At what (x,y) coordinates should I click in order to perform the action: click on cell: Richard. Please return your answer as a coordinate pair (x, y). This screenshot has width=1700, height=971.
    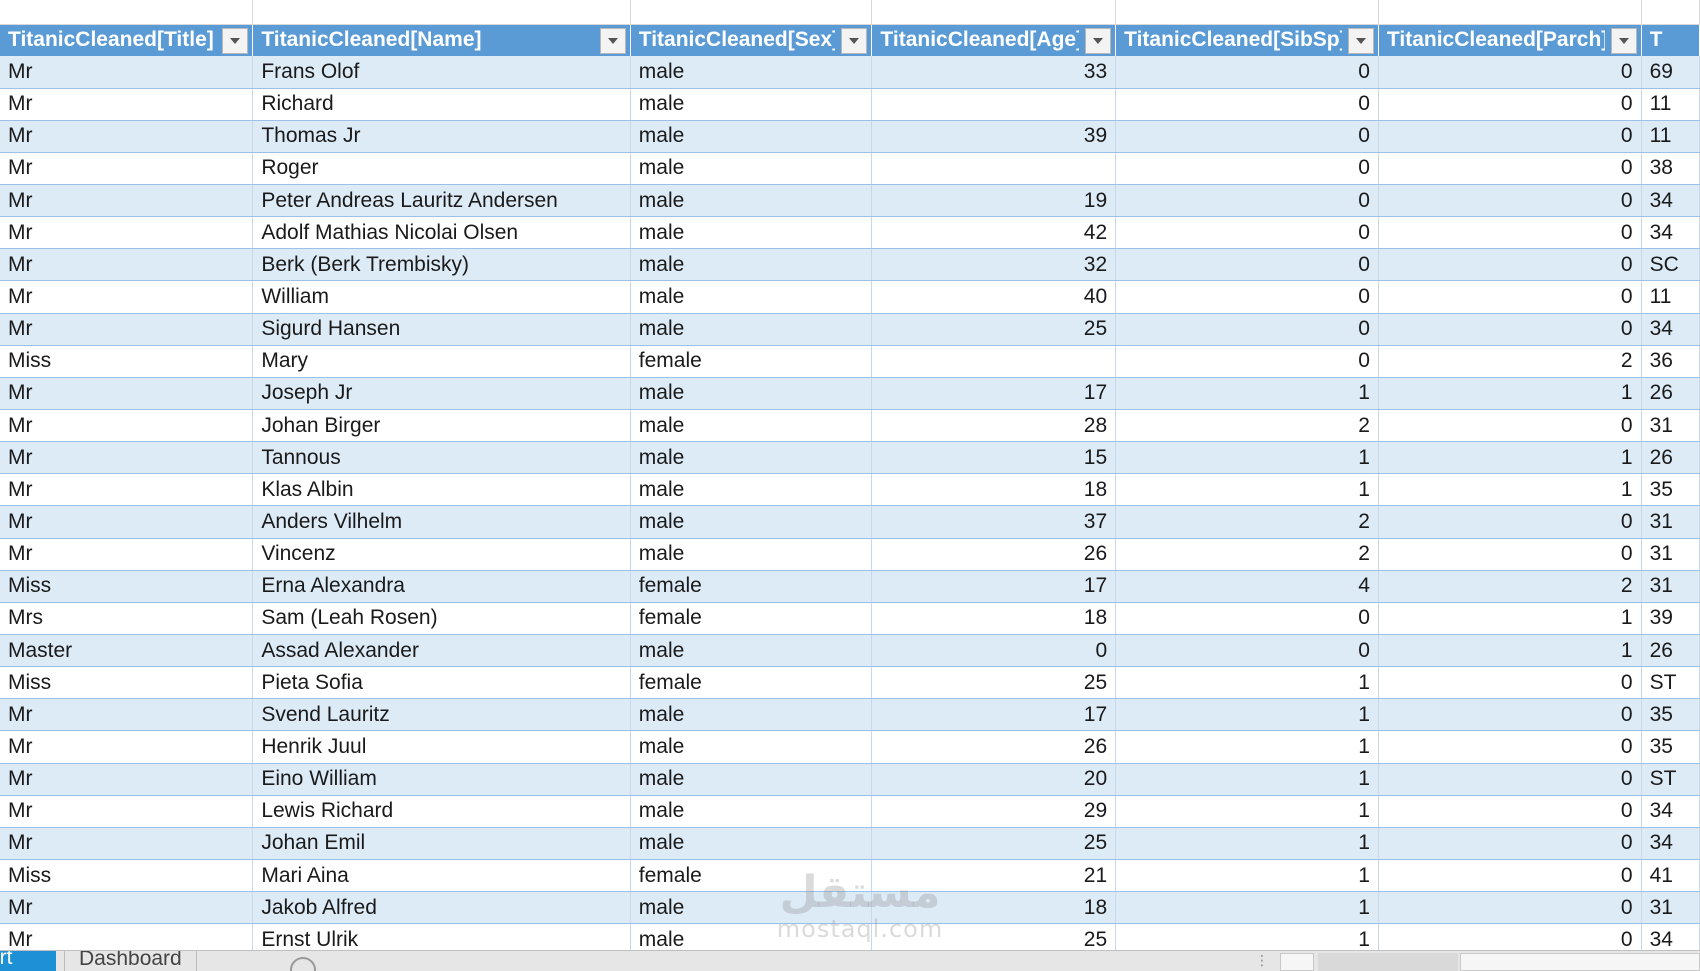
    Looking at the image, I should click on (441, 104).